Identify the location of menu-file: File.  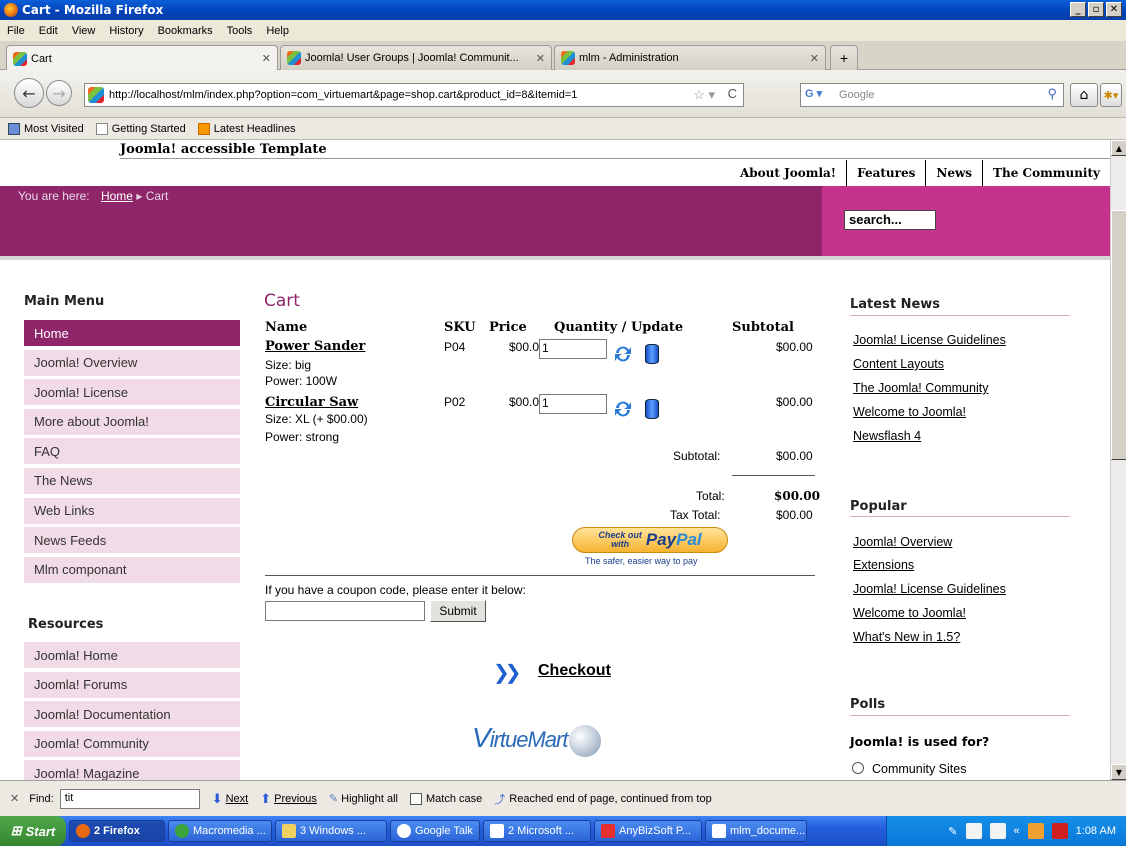
(16, 31).